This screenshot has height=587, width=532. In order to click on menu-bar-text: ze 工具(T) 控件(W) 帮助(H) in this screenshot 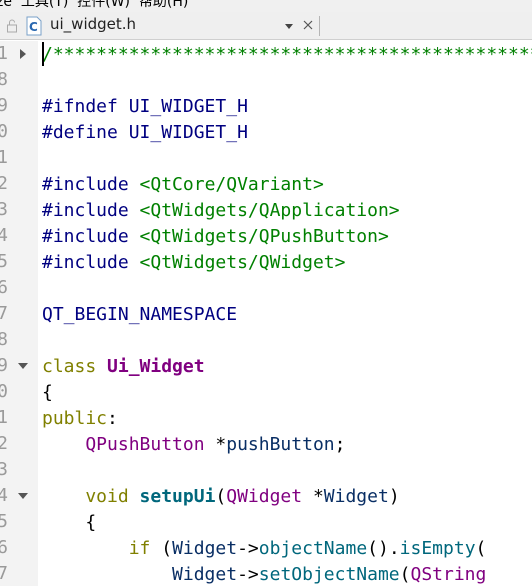, I will do `click(94, 5)`.